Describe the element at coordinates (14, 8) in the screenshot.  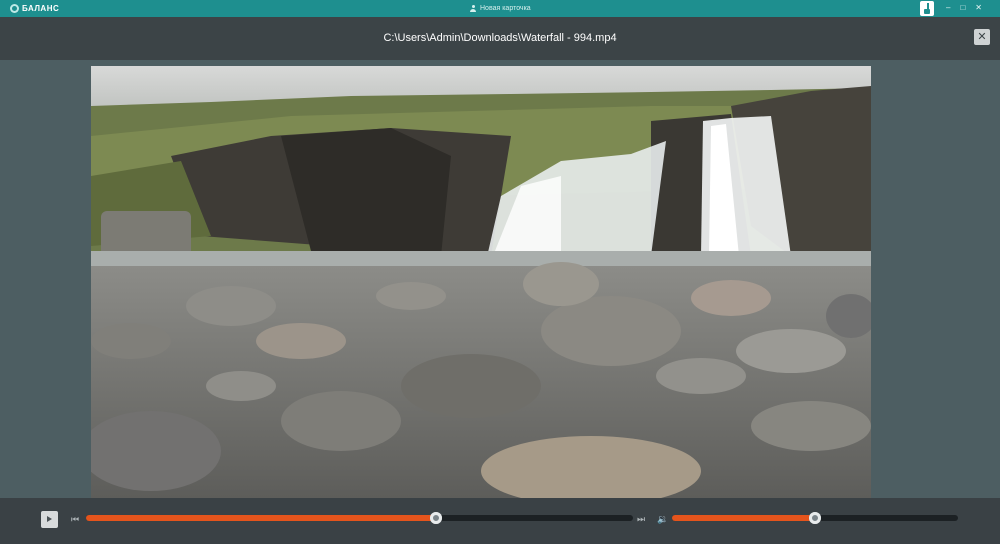
I see `logo-icon` at that location.